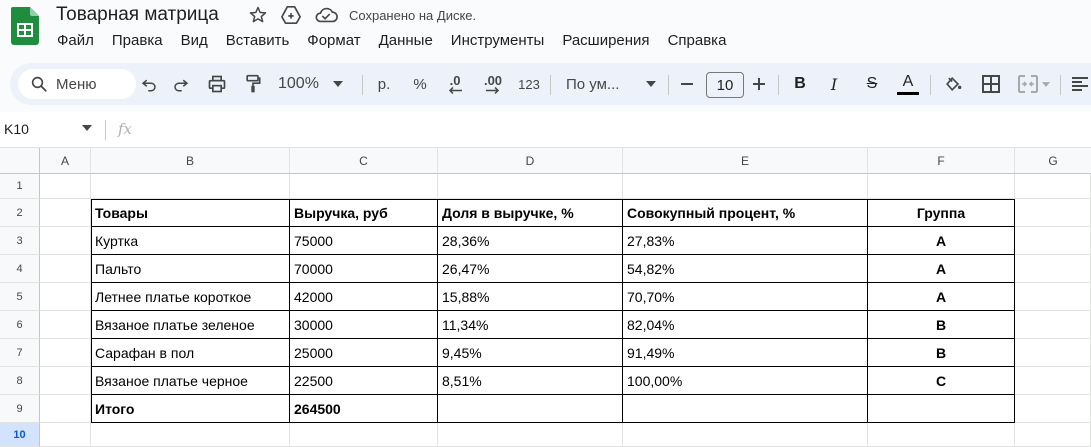 The image size is (1091, 447). I want to click on table-row-group: C, so click(941, 381).